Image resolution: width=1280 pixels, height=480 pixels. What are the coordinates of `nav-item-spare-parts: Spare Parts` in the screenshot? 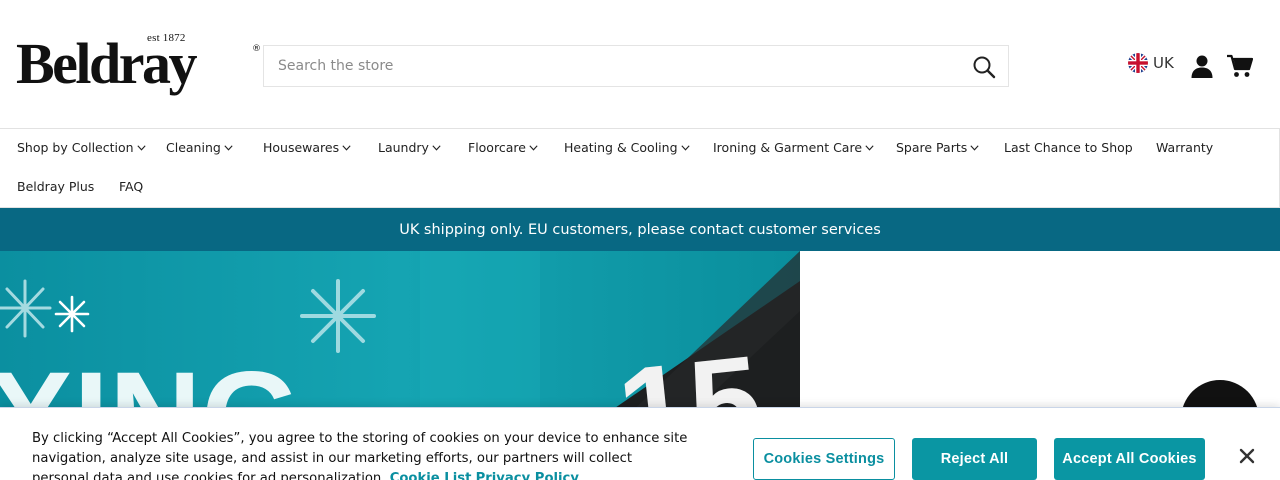 It's located at (937, 147).